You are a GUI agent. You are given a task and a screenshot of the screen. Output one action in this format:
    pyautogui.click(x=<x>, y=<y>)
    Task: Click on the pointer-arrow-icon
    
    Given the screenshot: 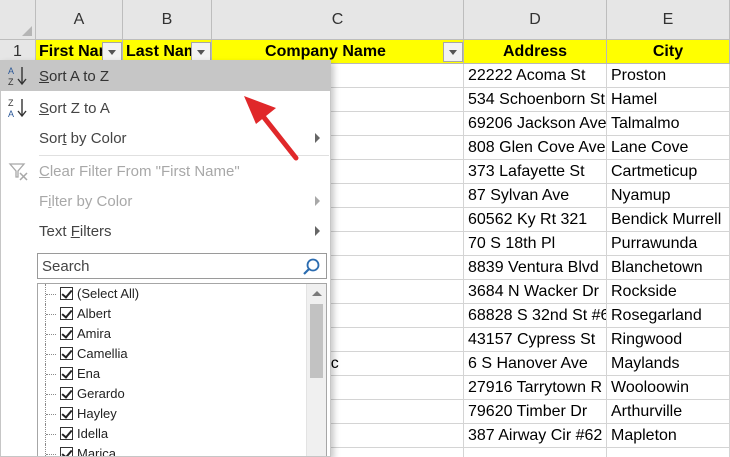 What is the action you would take?
    pyautogui.click(x=271, y=128)
    